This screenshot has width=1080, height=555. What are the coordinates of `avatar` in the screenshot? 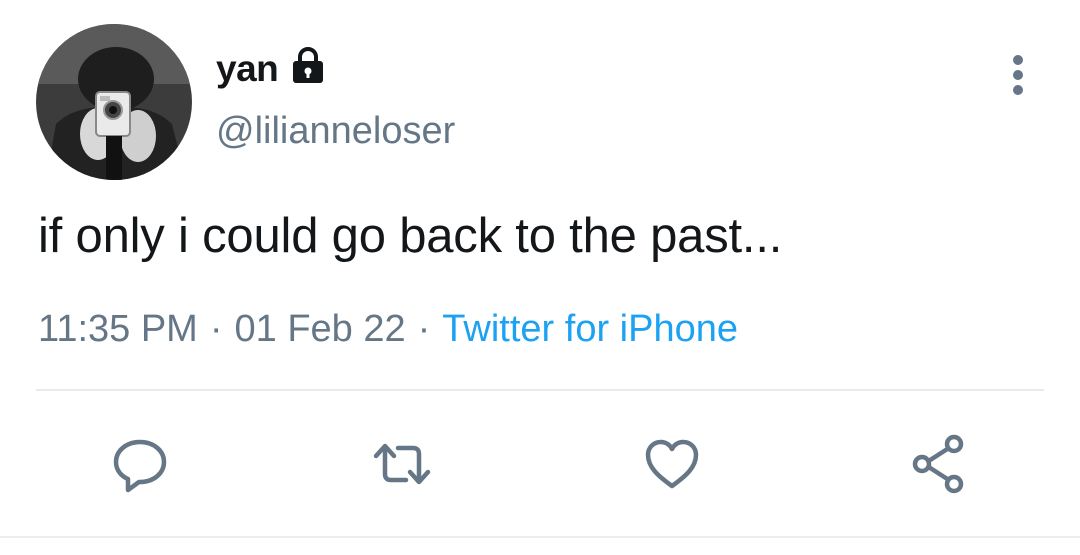 It's located at (114, 102).